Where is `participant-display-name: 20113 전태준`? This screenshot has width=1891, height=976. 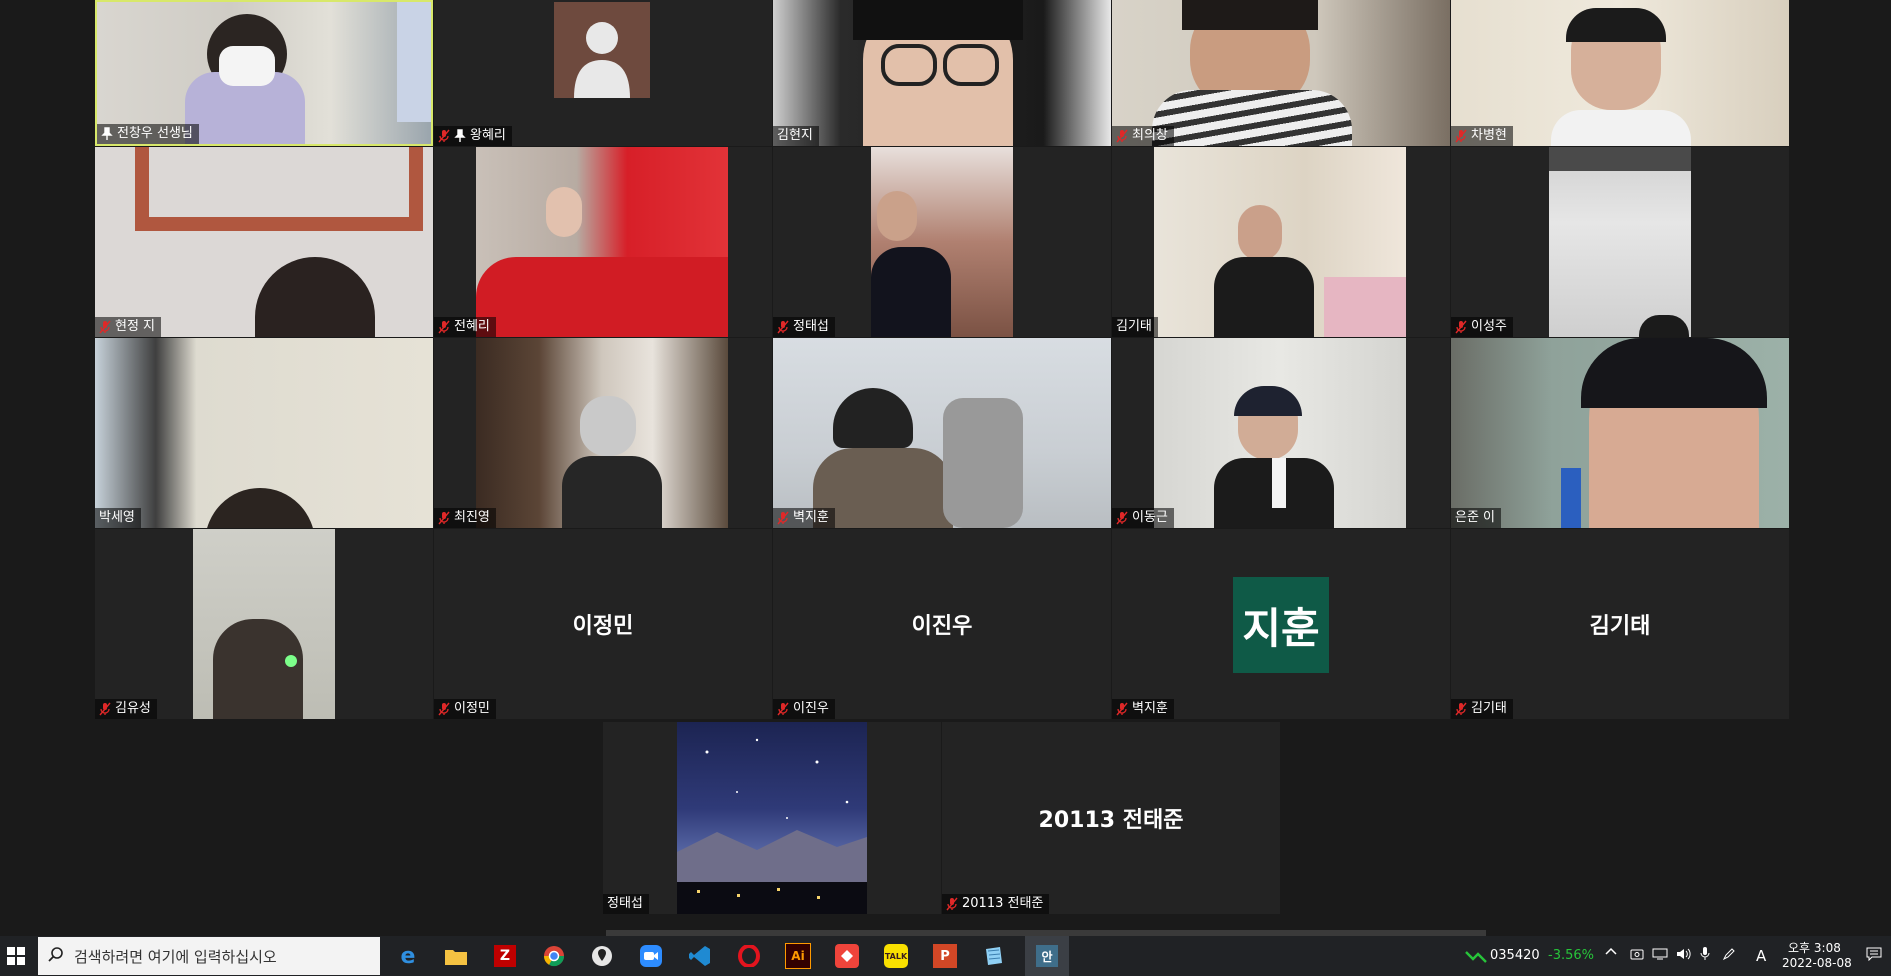 participant-display-name: 20113 전태준 is located at coordinates (1111, 820).